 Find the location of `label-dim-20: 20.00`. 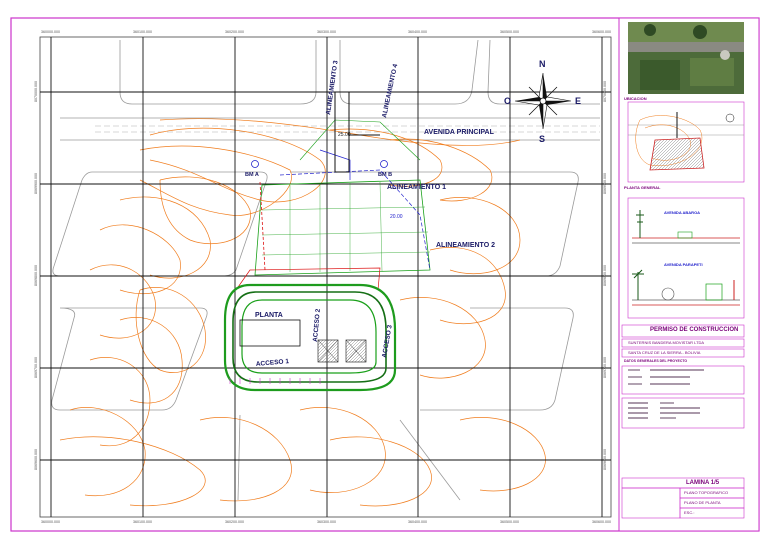

label-dim-20: 20.00 is located at coordinates (396, 217).